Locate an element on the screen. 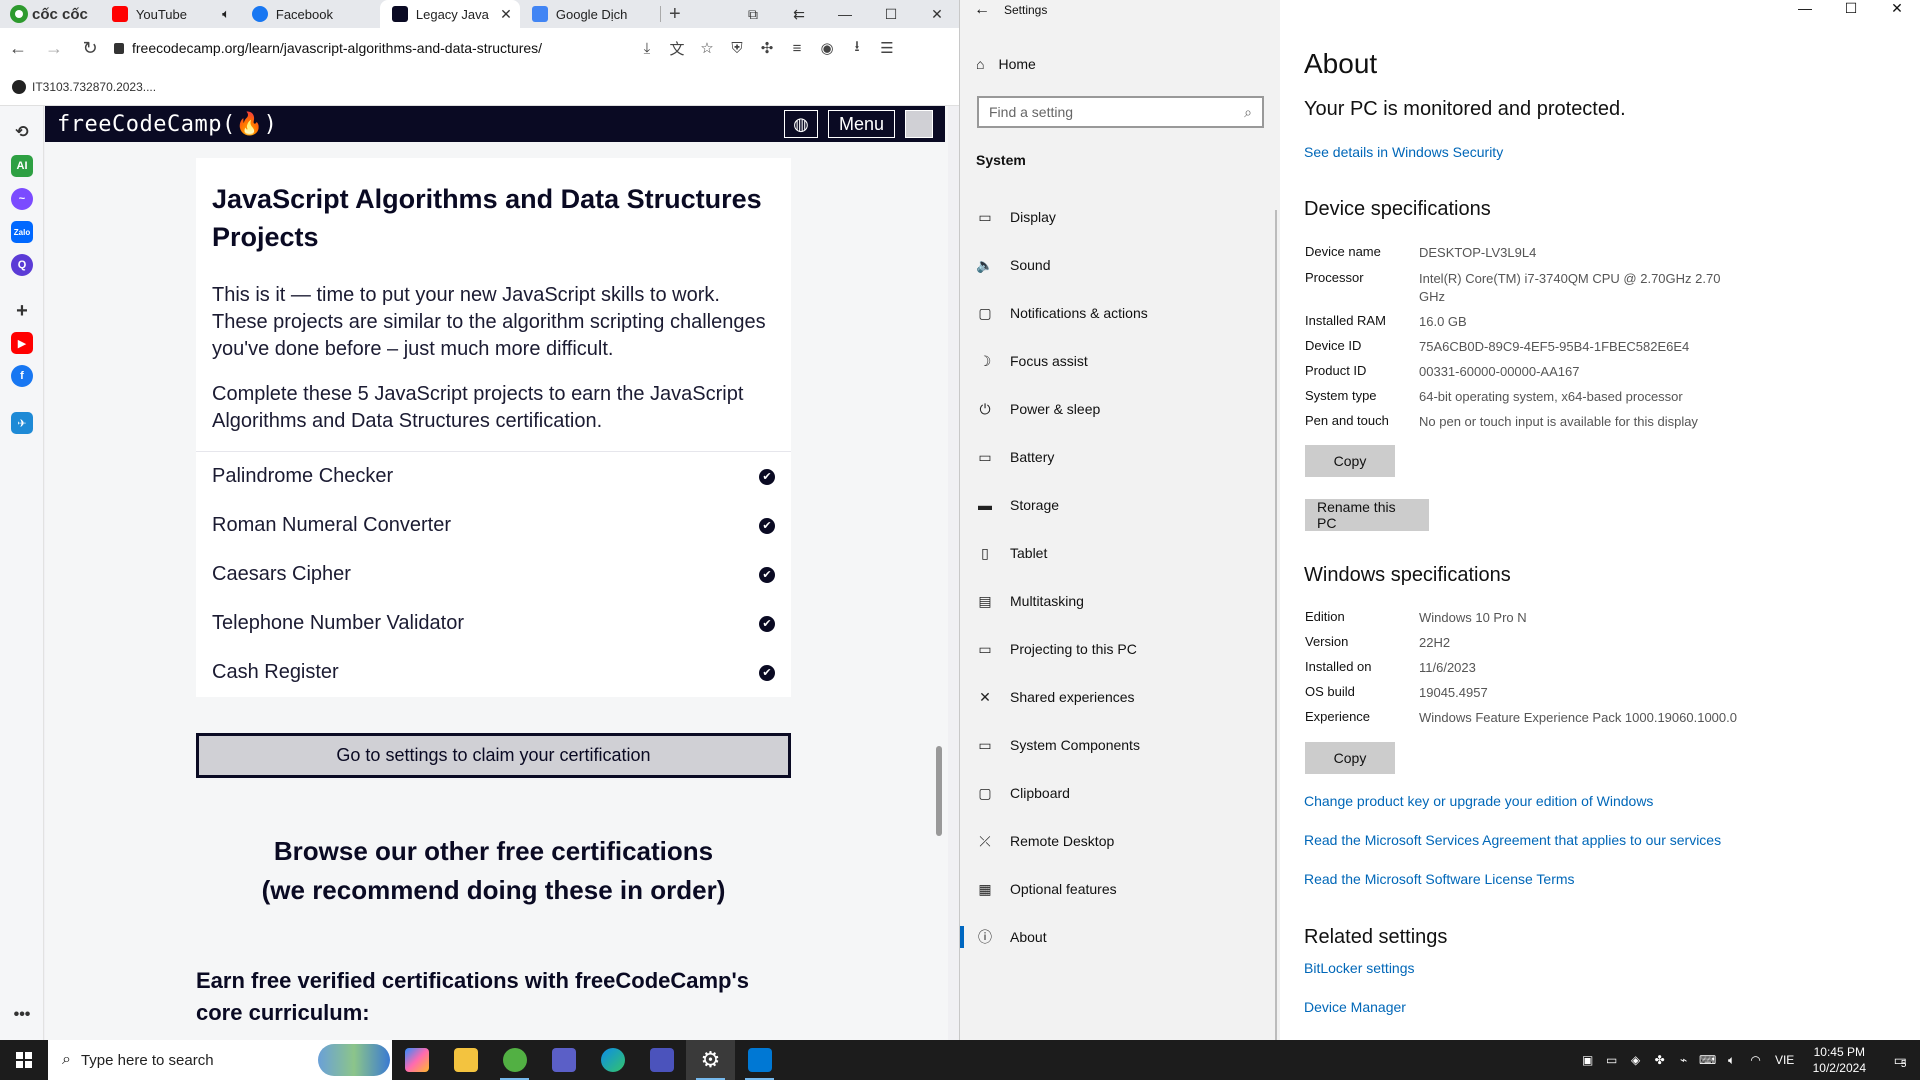 The height and width of the screenshot is (1080, 1920). project-label: Telephone Number Validator is located at coordinates (338, 623).